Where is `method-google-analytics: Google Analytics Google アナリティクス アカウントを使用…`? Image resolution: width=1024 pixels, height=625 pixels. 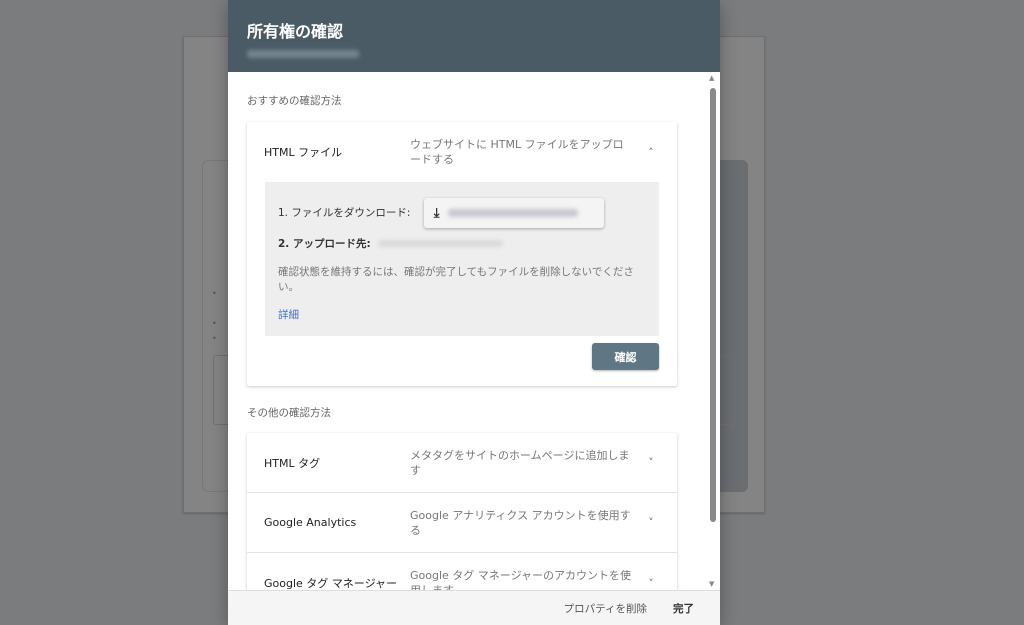
method-google-analytics: Google Analytics Google アナリティクス アカウントを使用… is located at coordinates (462, 523).